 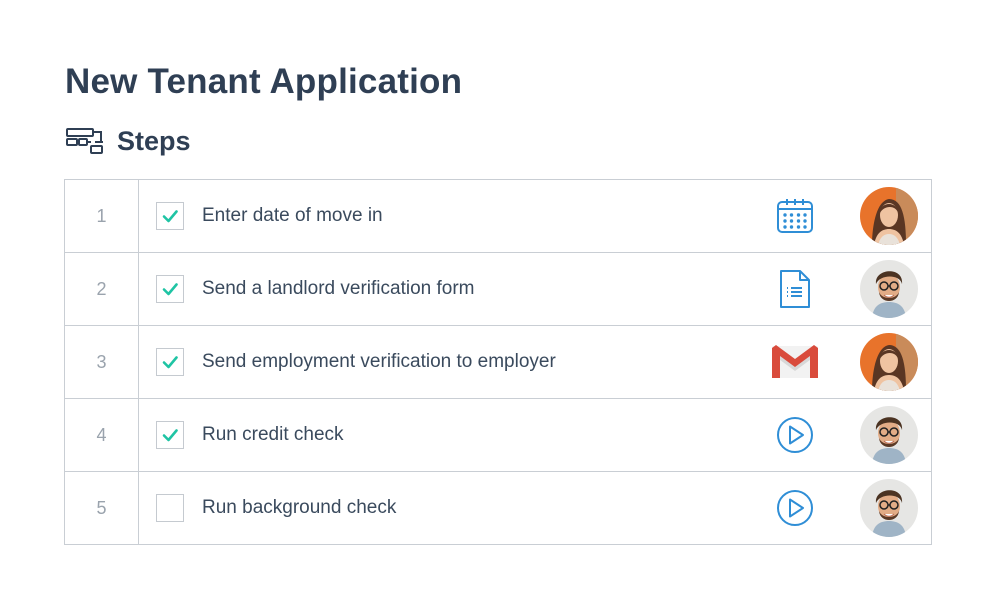 I want to click on section-title: Steps, so click(x=154, y=140).